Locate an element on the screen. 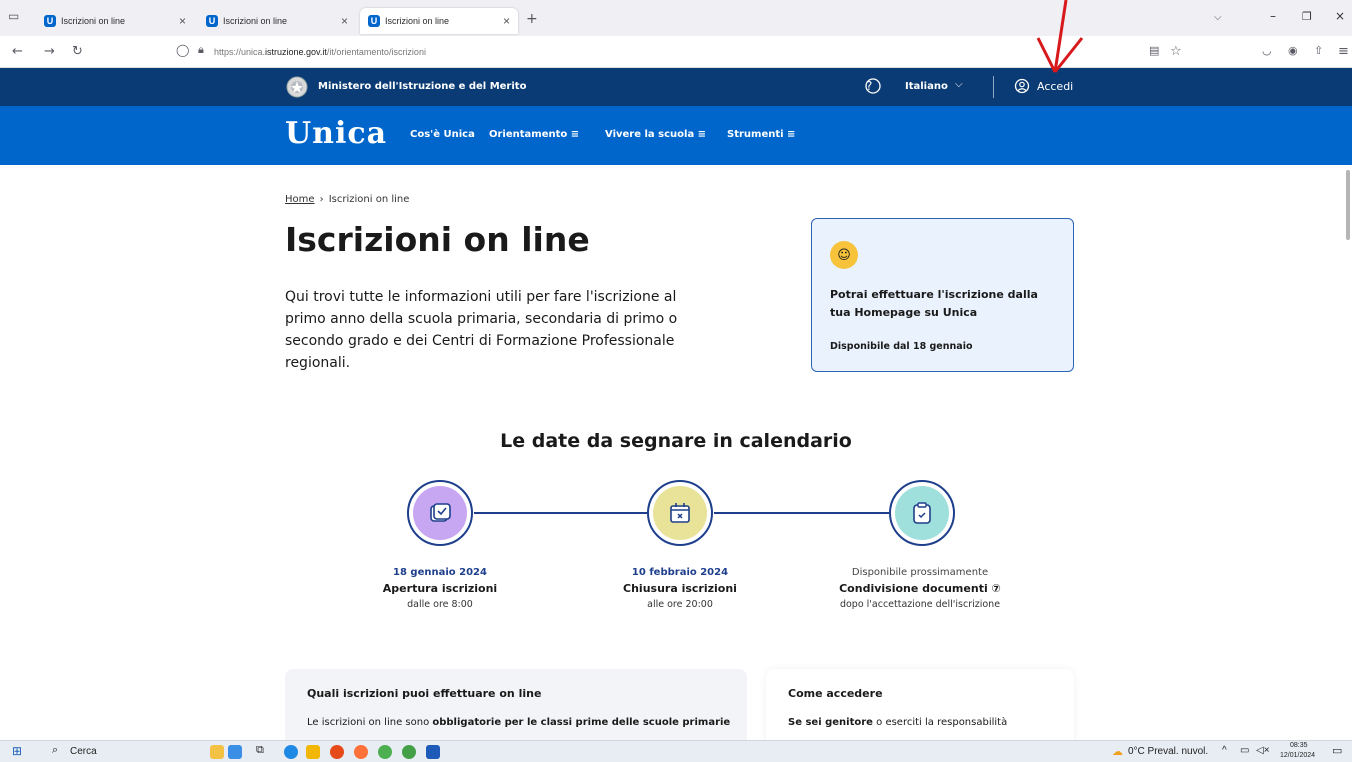 Image resolution: width=1352 pixels, height=762 pixels. extensions-icon: ⇧ is located at coordinates (1318, 50).